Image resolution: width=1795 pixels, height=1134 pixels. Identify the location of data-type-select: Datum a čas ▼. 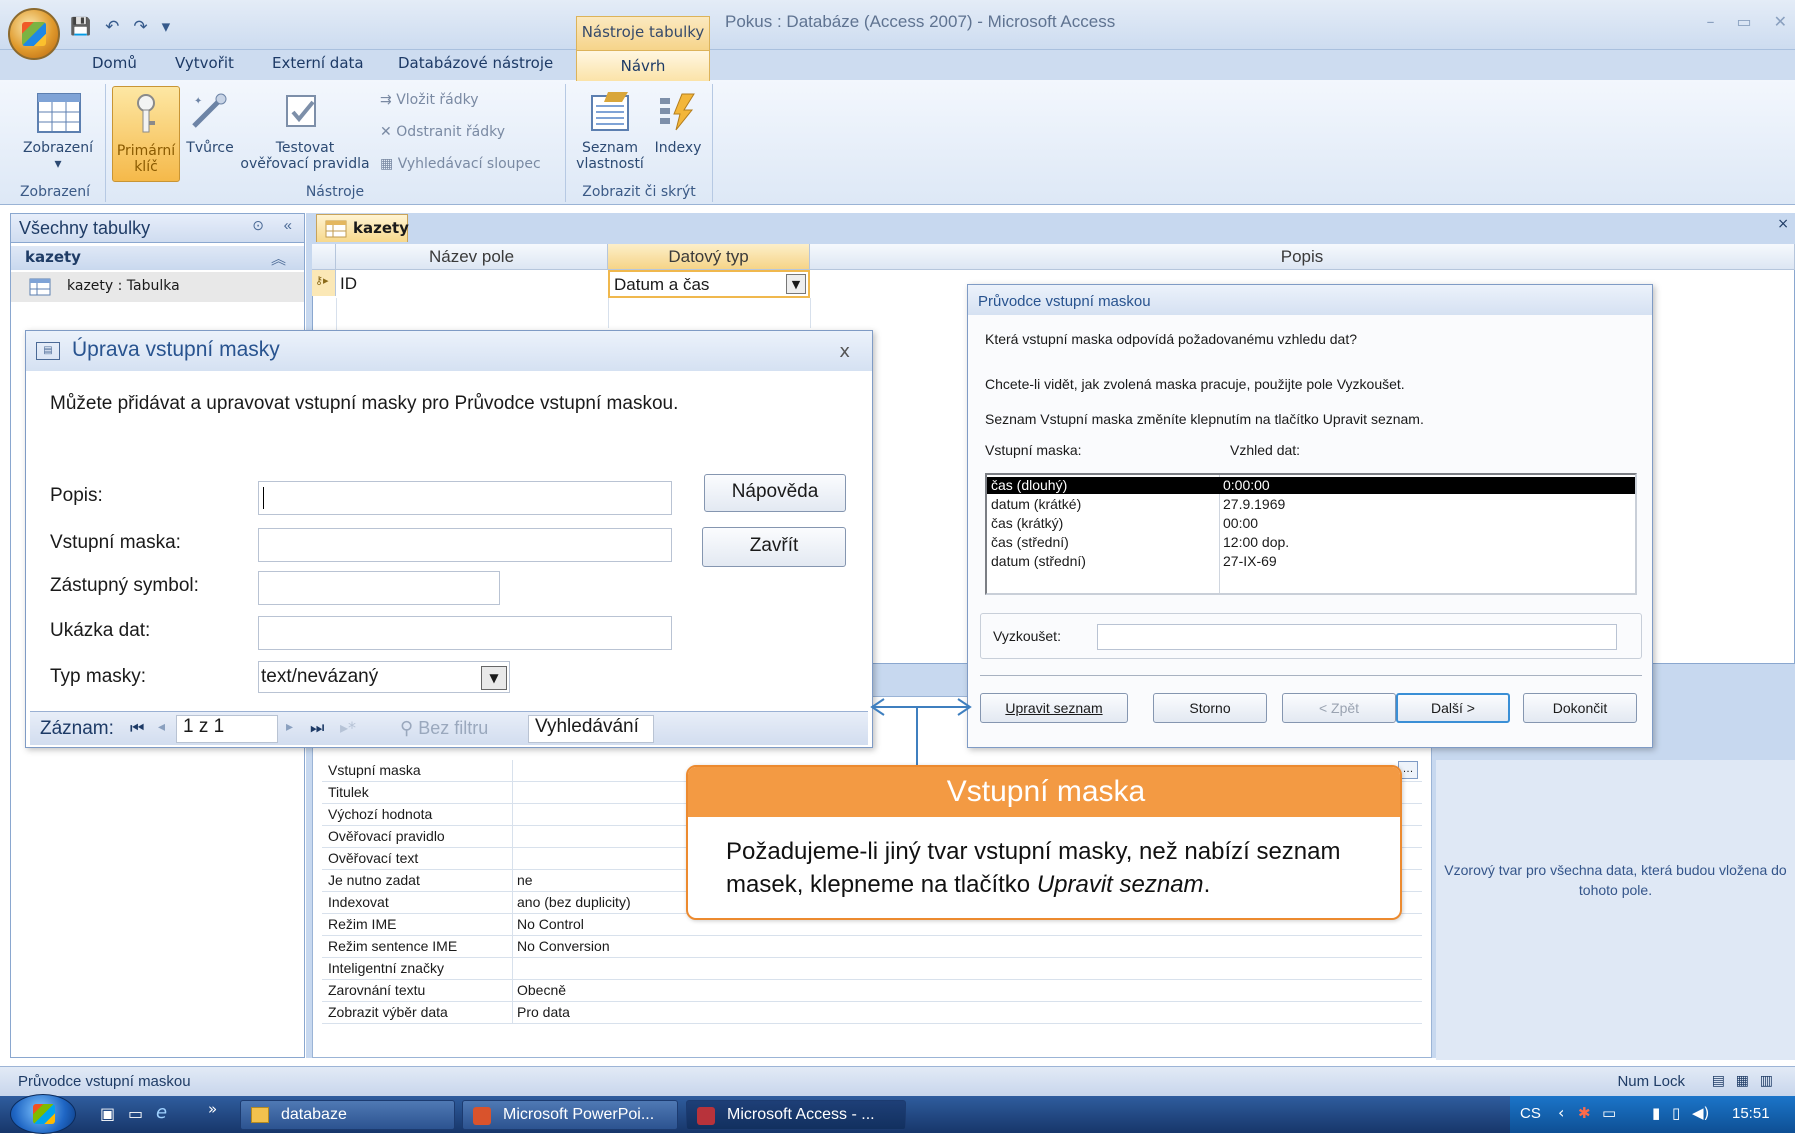
(709, 284).